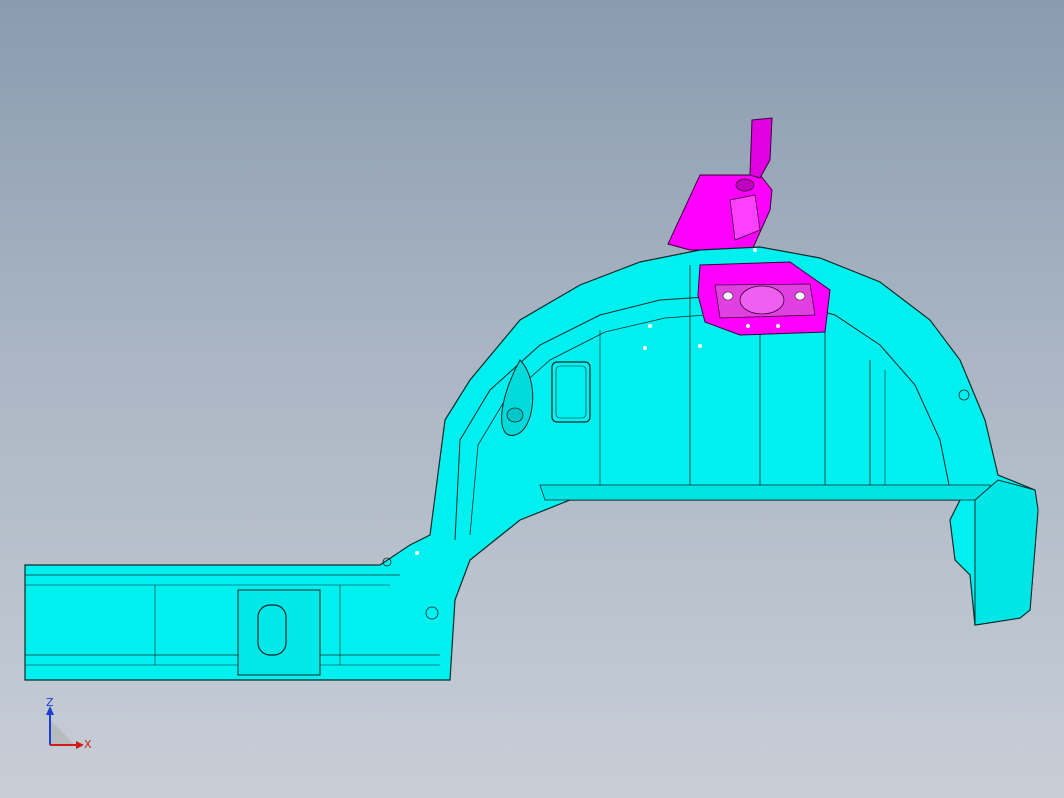 The image size is (1064, 798). What do you see at coordinates (88, 744) in the screenshot?
I see `x-axis-label: X` at bounding box center [88, 744].